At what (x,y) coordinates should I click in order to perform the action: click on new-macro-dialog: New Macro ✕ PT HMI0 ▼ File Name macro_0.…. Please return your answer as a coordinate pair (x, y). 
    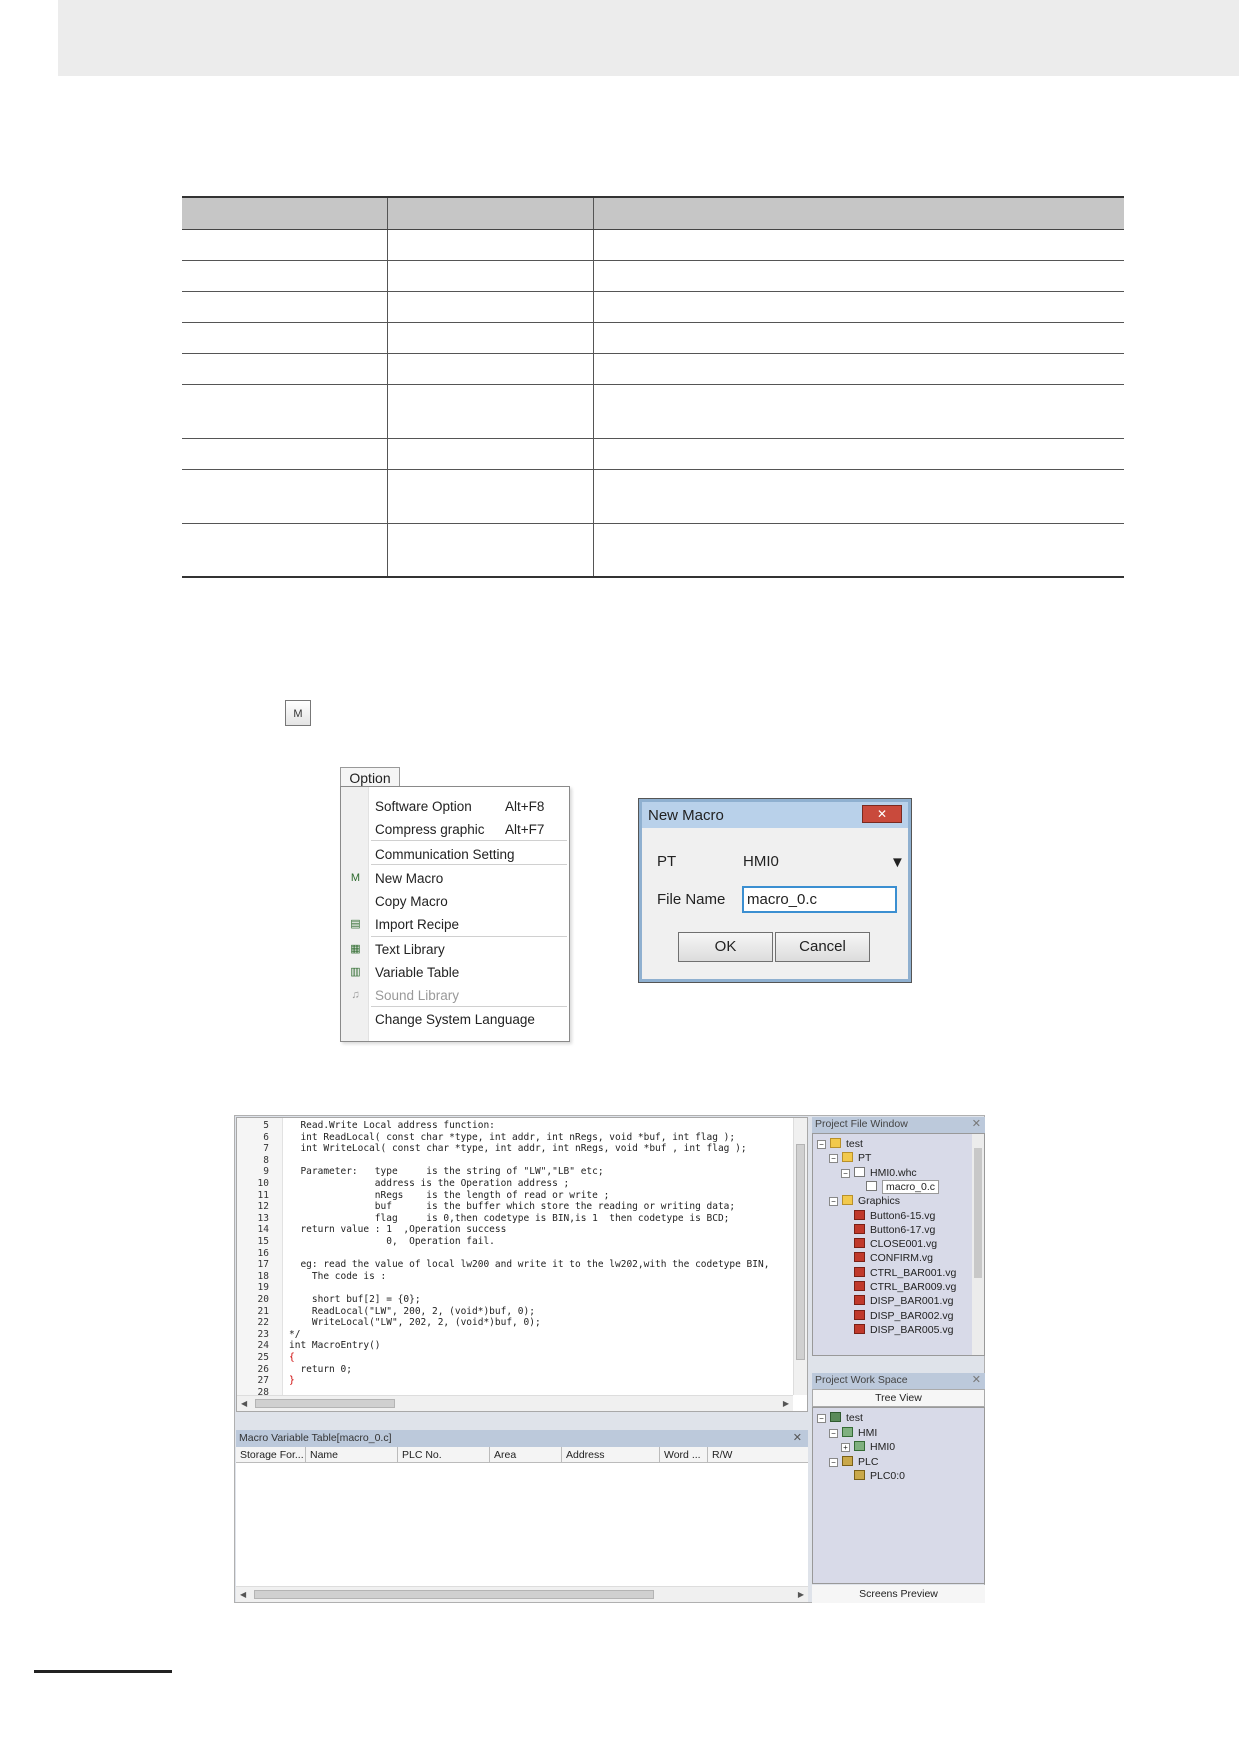
    Looking at the image, I should click on (775, 890).